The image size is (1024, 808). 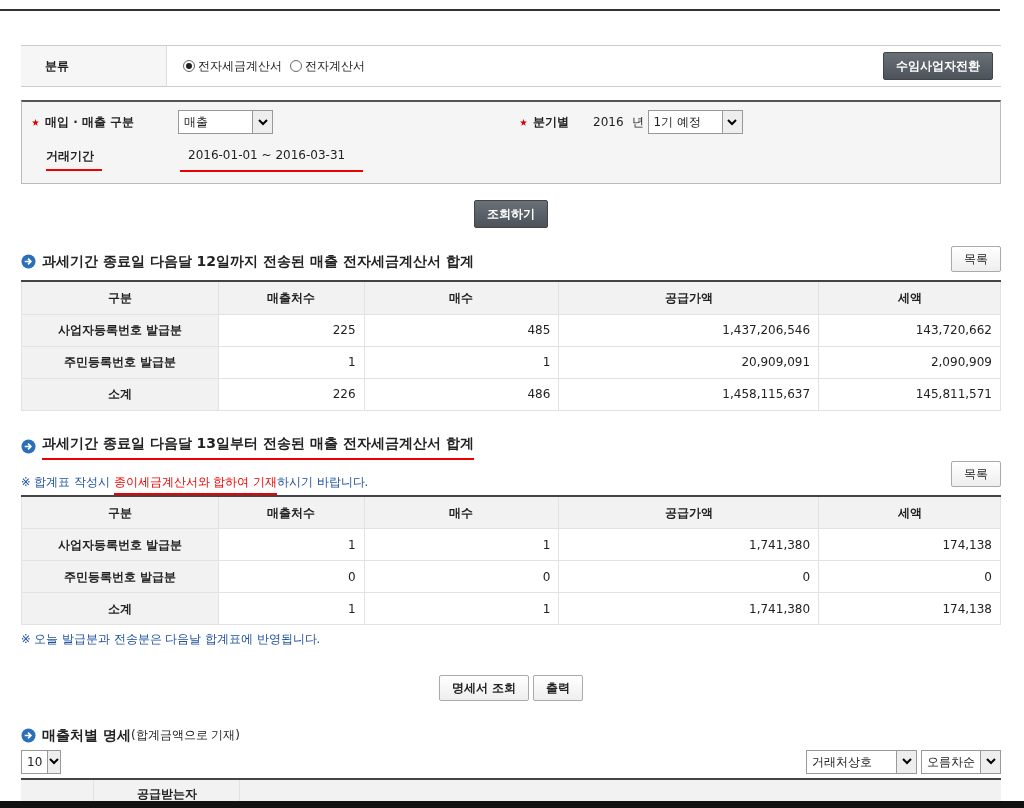 What do you see at coordinates (272, 159) in the screenshot?
I see `period-value: 2016-01-01 ~ 2016-03-31` at bounding box center [272, 159].